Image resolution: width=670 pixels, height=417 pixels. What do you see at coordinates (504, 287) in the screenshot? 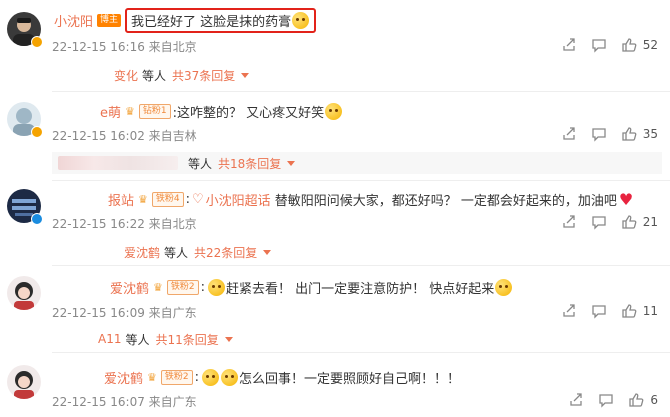
I see `worried-emoji-icon` at bounding box center [504, 287].